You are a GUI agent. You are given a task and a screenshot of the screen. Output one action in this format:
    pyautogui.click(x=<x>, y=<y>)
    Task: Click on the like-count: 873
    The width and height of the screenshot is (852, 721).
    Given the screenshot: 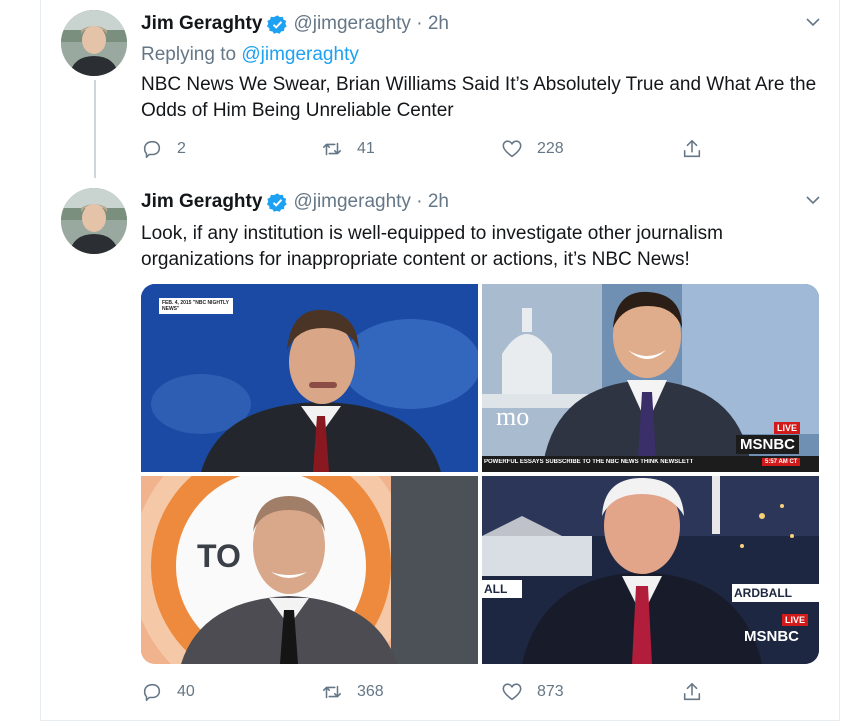 What is the action you would take?
    pyautogui.click(x=550, y=691)
    